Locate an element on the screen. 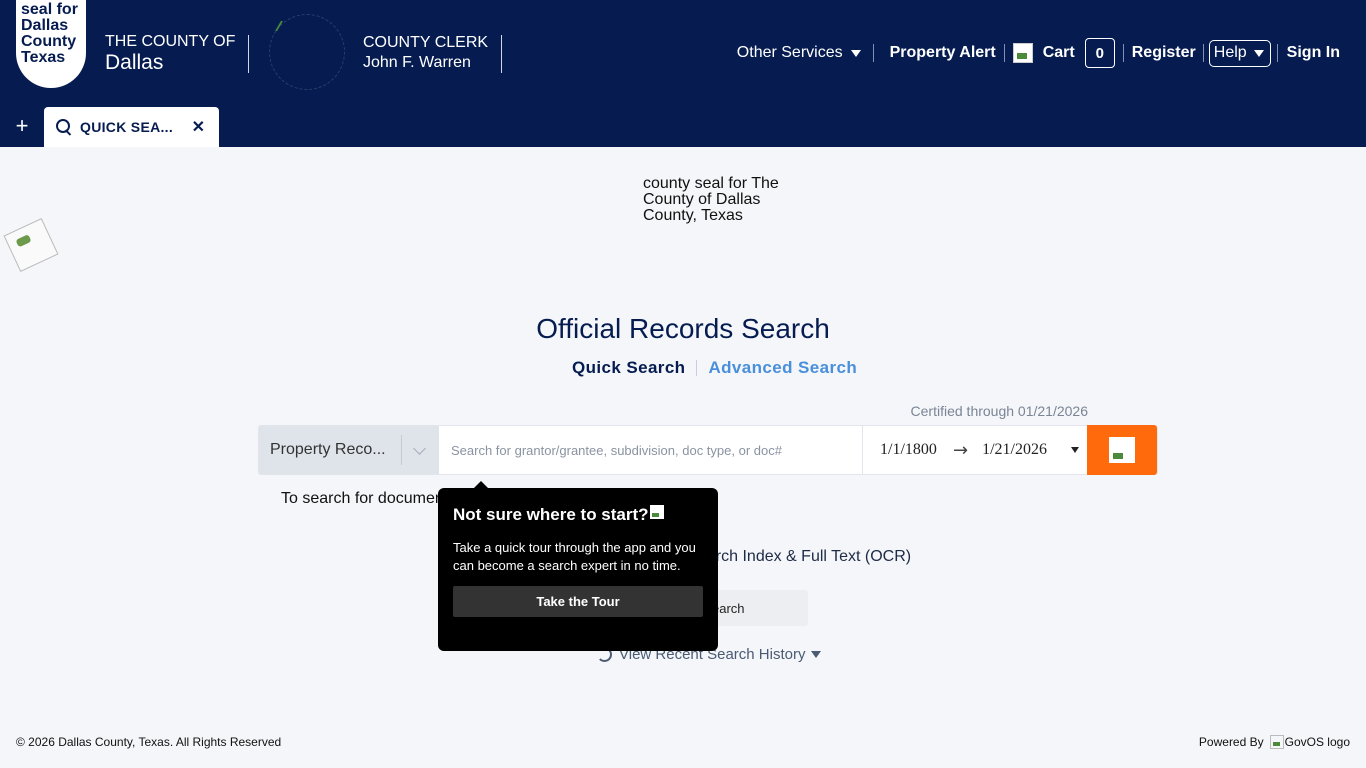 This screenshot has height=768, width=1366. take-tour-button: Take the Tour is located at coordinates (578, 601).